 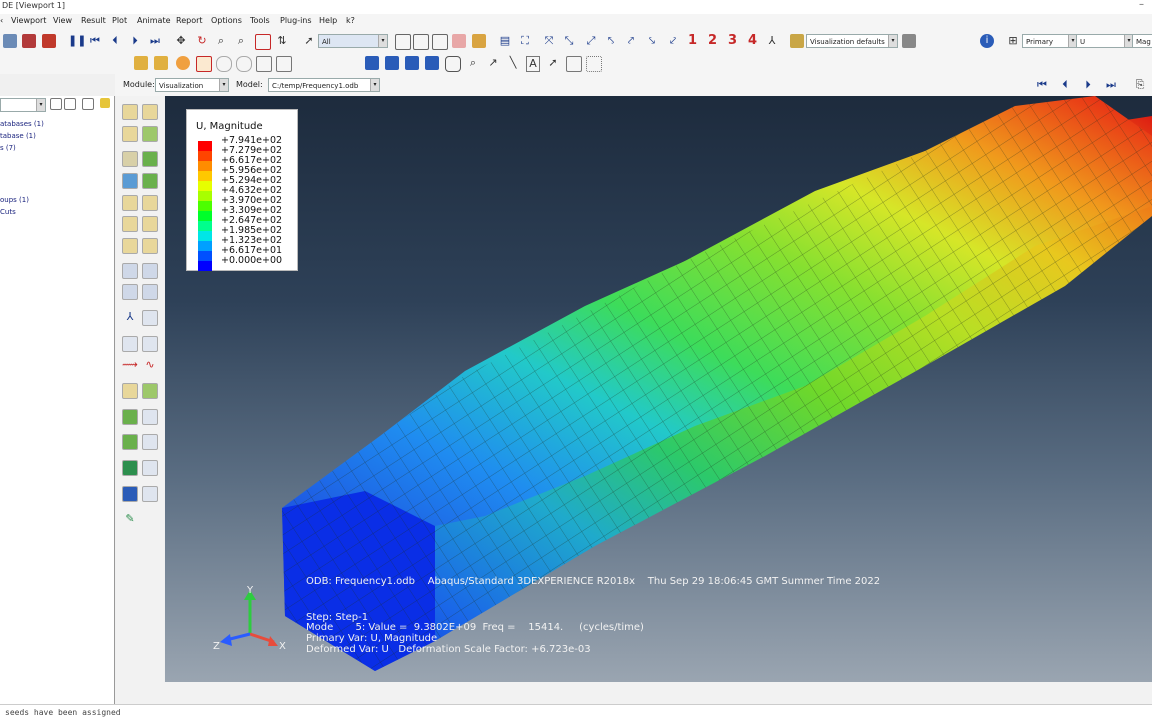 What do you see at coordinates (141, 63) in the screenshot?
I see `cut-icon` at bounding box center [141, 63].